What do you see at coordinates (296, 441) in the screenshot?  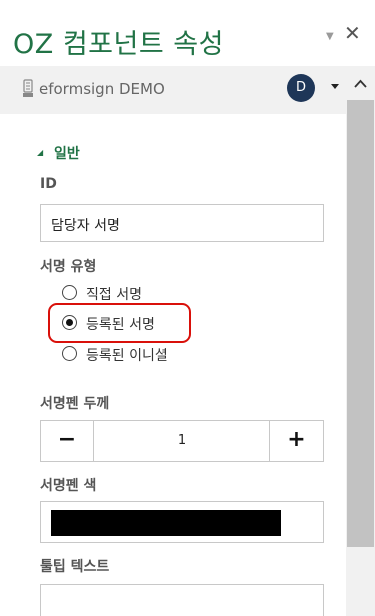 I see `increment-button: +` at bounding box center [296, 441].